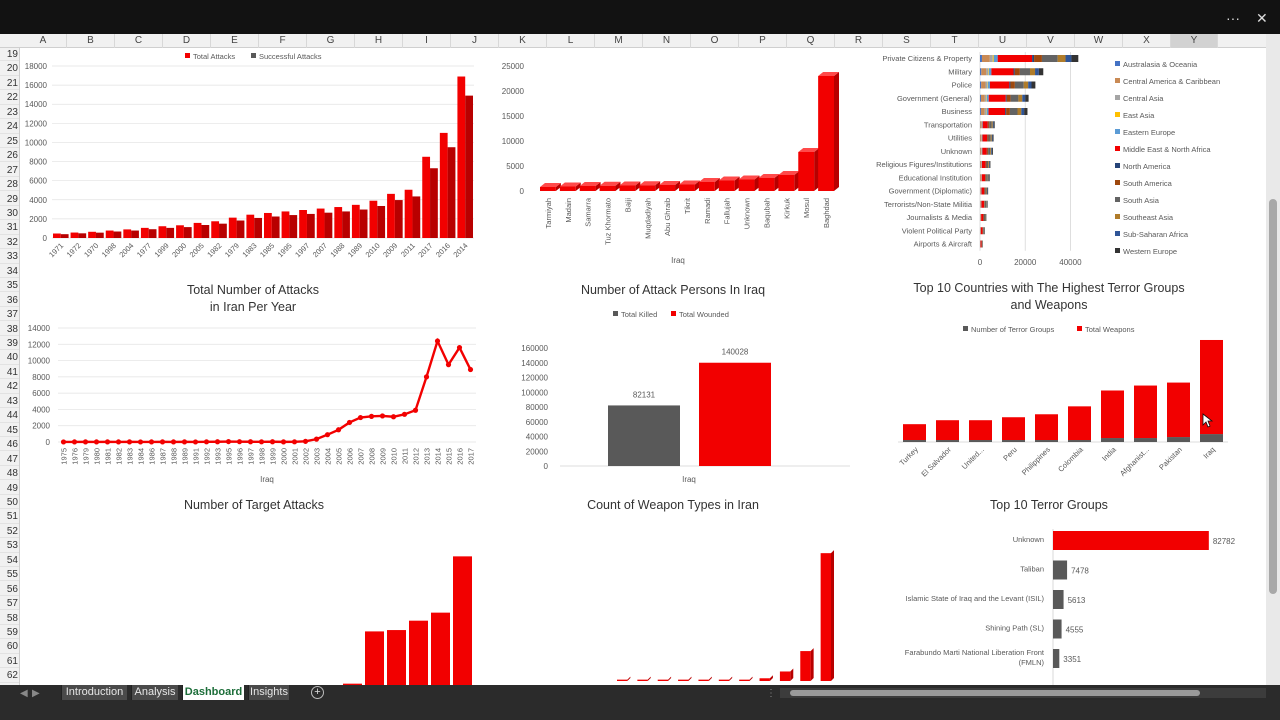 Image resolution: width=1280 pixels, height=720 pixels. Describe the element at coordinates (771, 693) in the screenshot. I see `more-tabs-icon: ⋮` at that location.